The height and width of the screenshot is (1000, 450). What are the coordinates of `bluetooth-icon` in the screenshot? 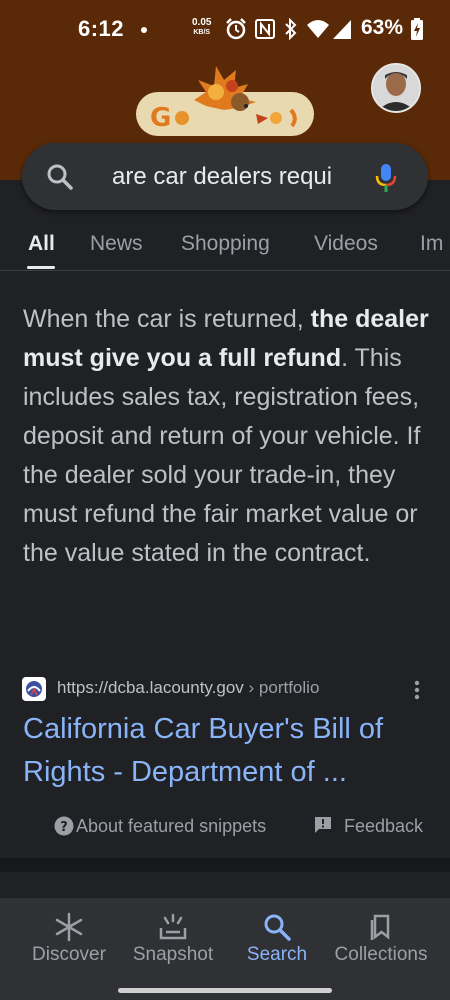 It's located at (291, 29).